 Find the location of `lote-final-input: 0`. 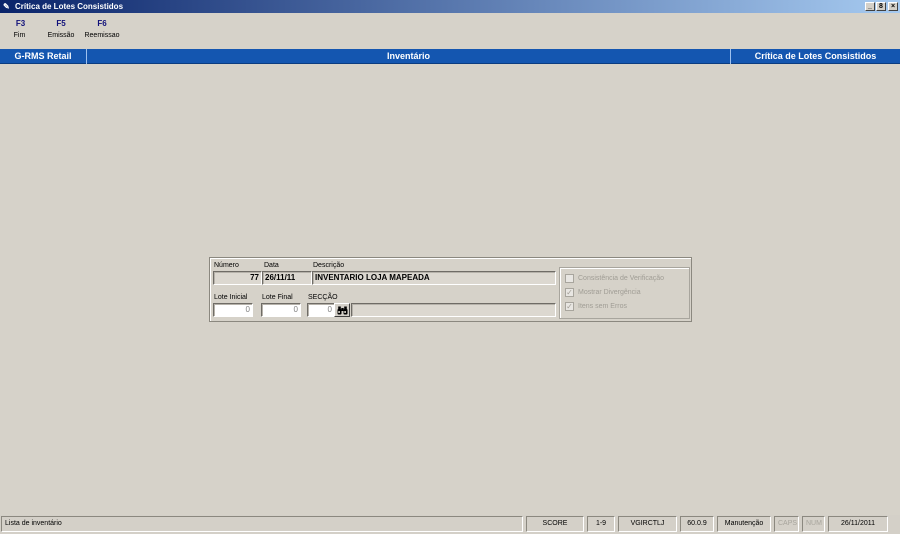

lote-final-input: 0 is located at coordinates (281, 310).